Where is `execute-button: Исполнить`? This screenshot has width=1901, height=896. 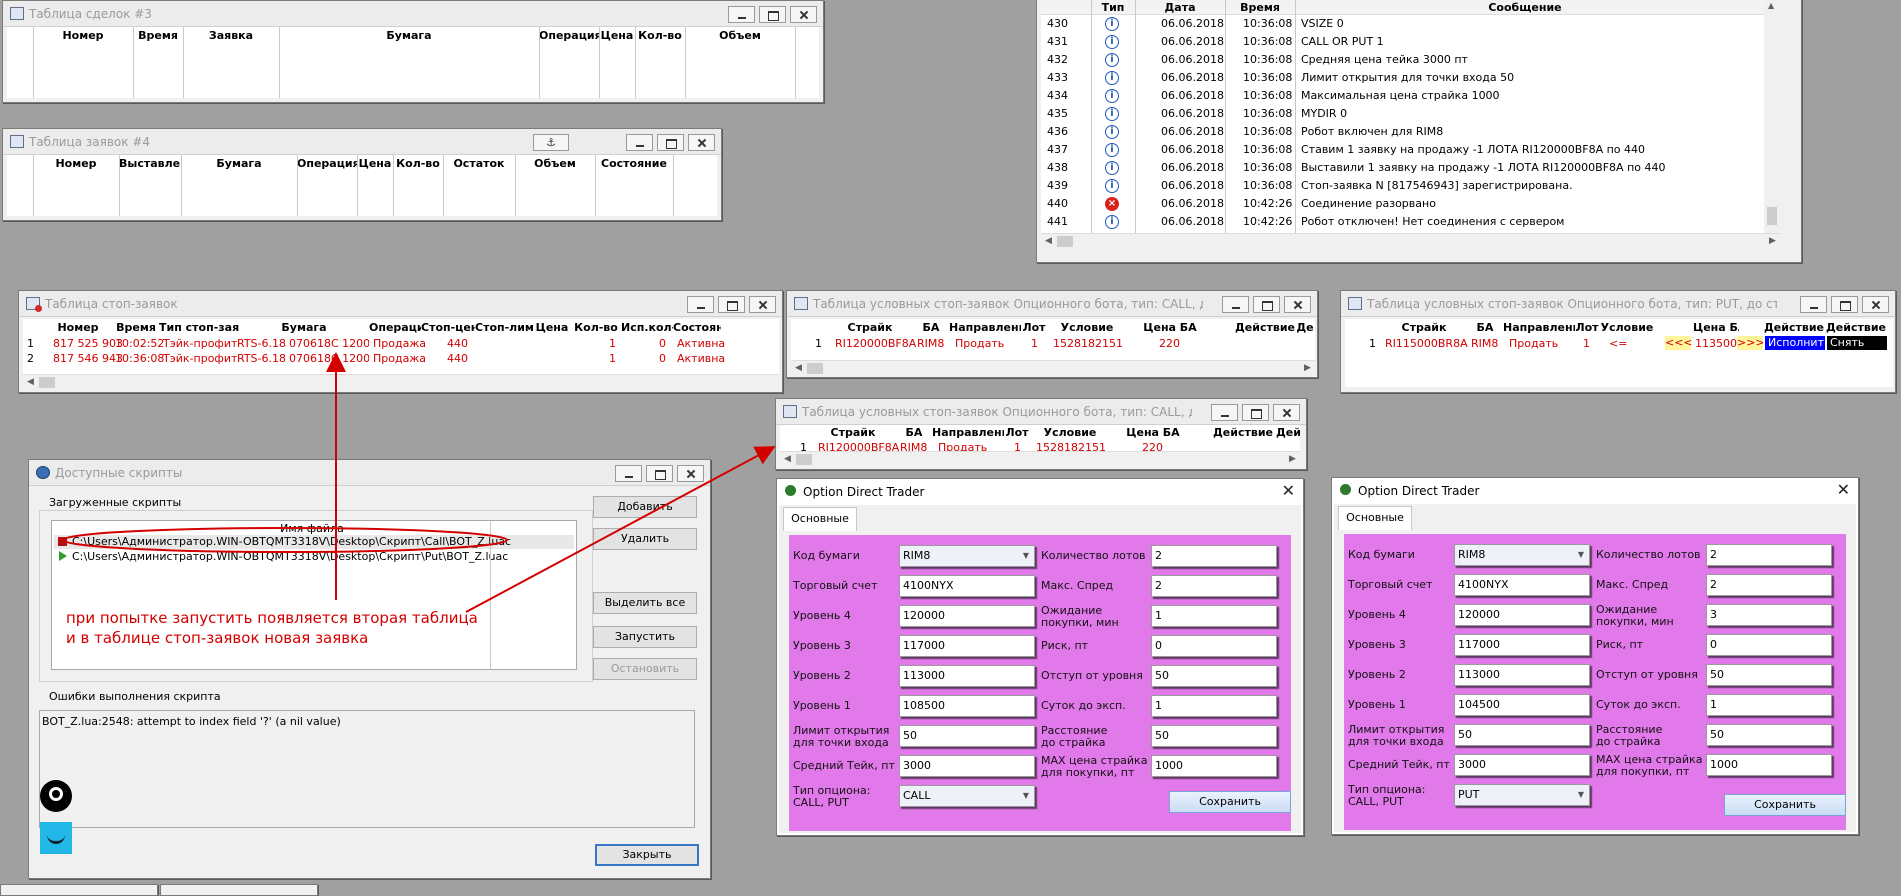
execute-button: Исполнить is located at coordinates (1795, 343).